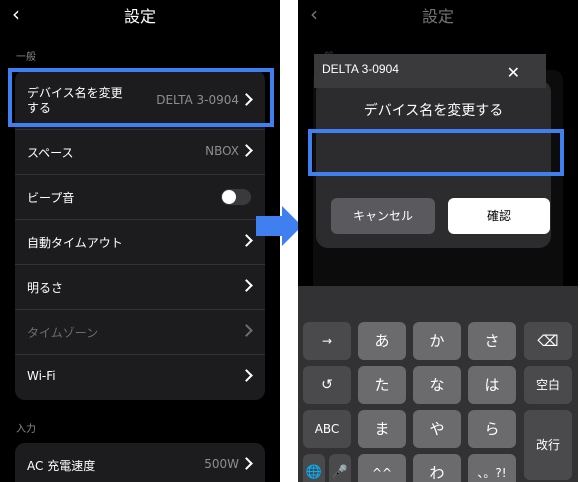  Describe the element at coordinates (492, 385) in the screenshot. I see `key-ha: は` at that location.